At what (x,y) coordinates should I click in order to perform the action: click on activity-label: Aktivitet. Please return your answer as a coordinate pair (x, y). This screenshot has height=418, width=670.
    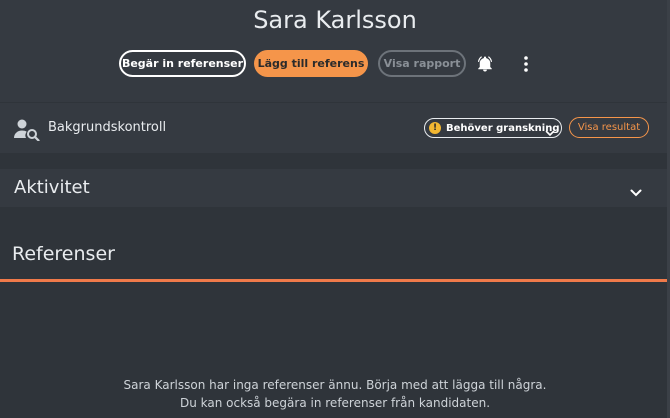
    Looking at the image, I should click on (52, 187).